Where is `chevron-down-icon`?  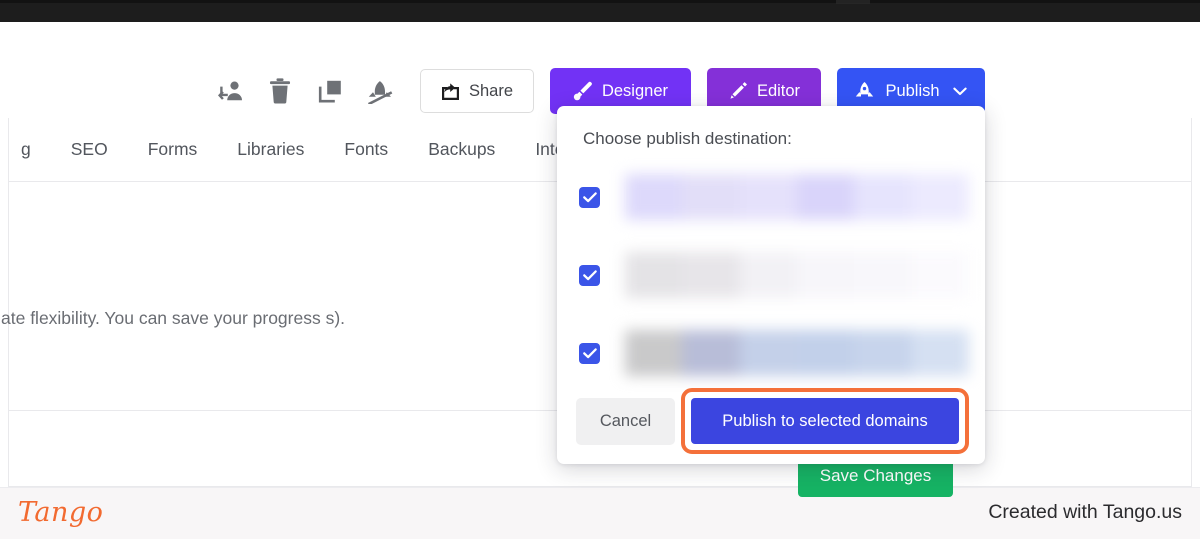 chevron-down-icon is located at coordinates (959, 91).